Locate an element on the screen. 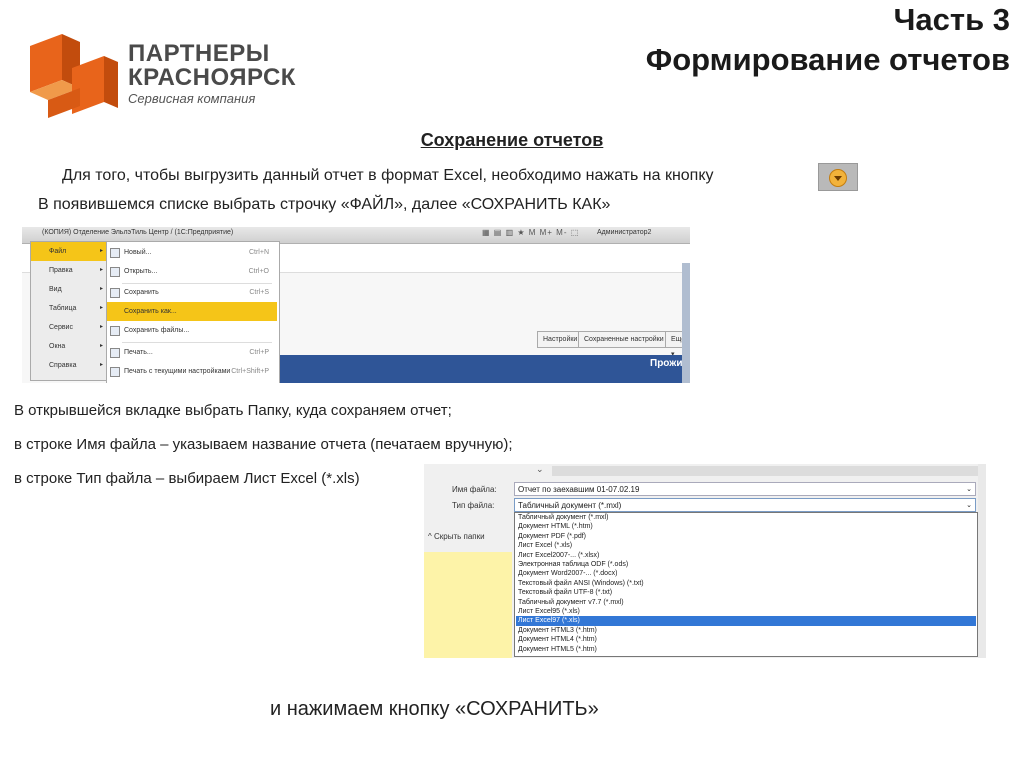  folder-icon is located at coordinates (115, 272).